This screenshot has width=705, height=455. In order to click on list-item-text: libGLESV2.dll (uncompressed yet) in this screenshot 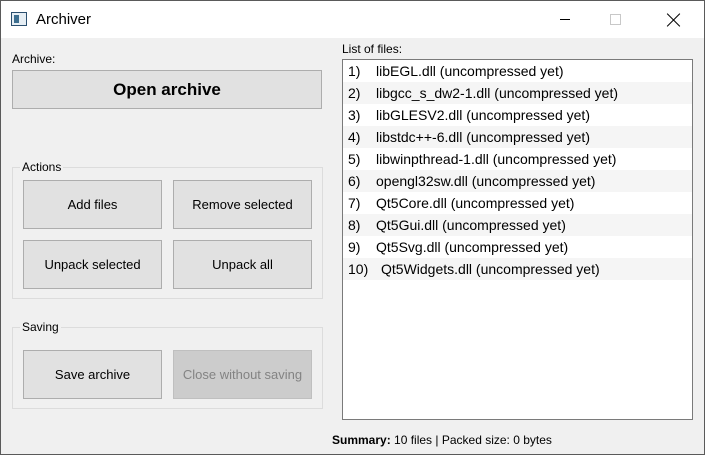, I will do `click(483, 115)`.